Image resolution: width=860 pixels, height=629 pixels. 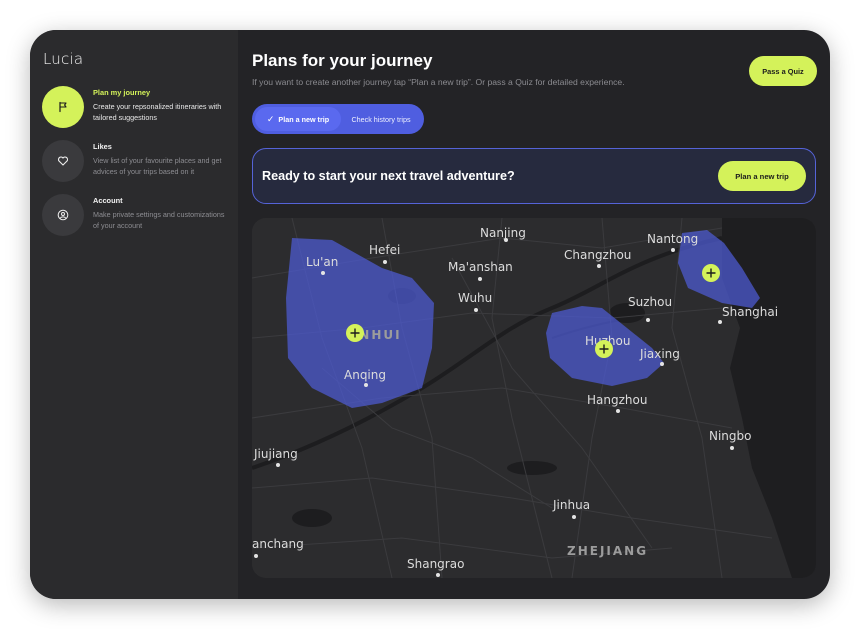 What do you see at coordinates (342, 60) in the screenshot?
I see `page-title: Plans for your journey` at bounding box center [342, 60].